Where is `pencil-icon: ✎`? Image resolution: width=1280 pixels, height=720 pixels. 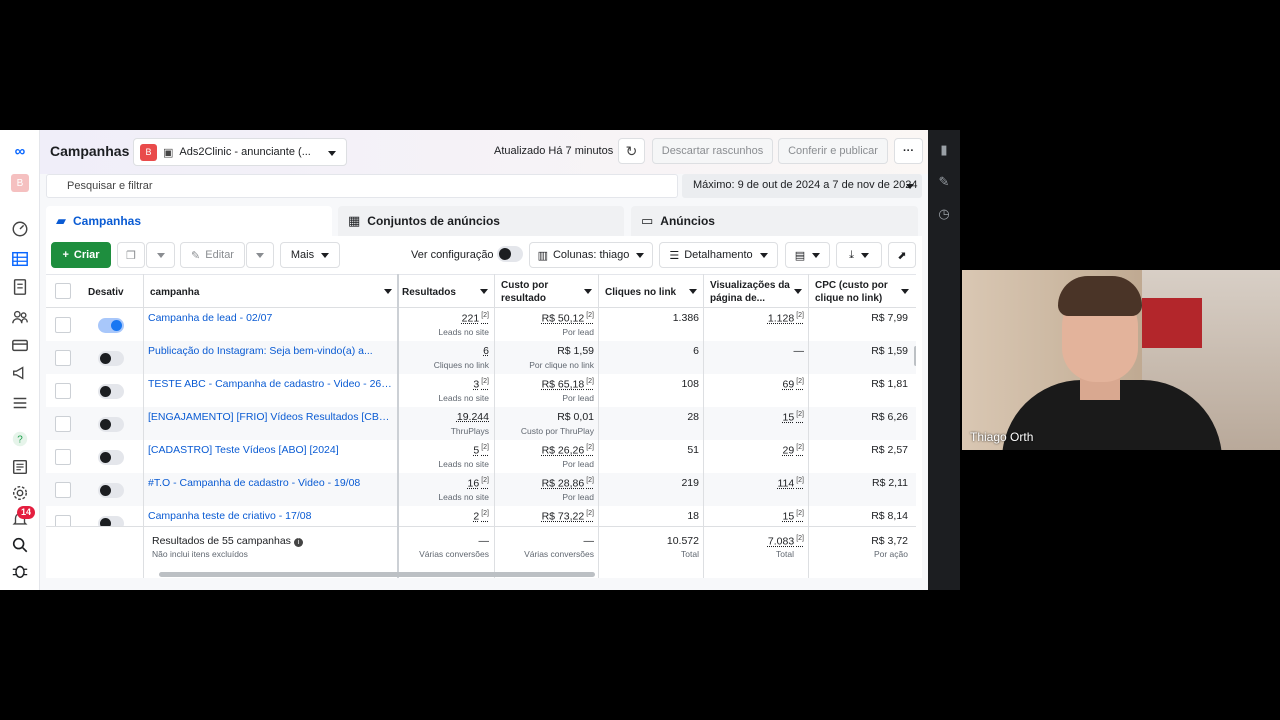
pencil-icon: ✎ is located at coordinates (944, 182).